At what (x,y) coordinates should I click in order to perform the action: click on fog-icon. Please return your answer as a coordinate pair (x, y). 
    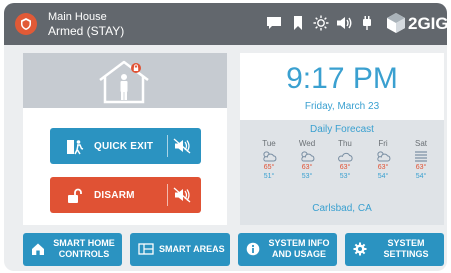
    Looking at the image, I should click on (421, 156).